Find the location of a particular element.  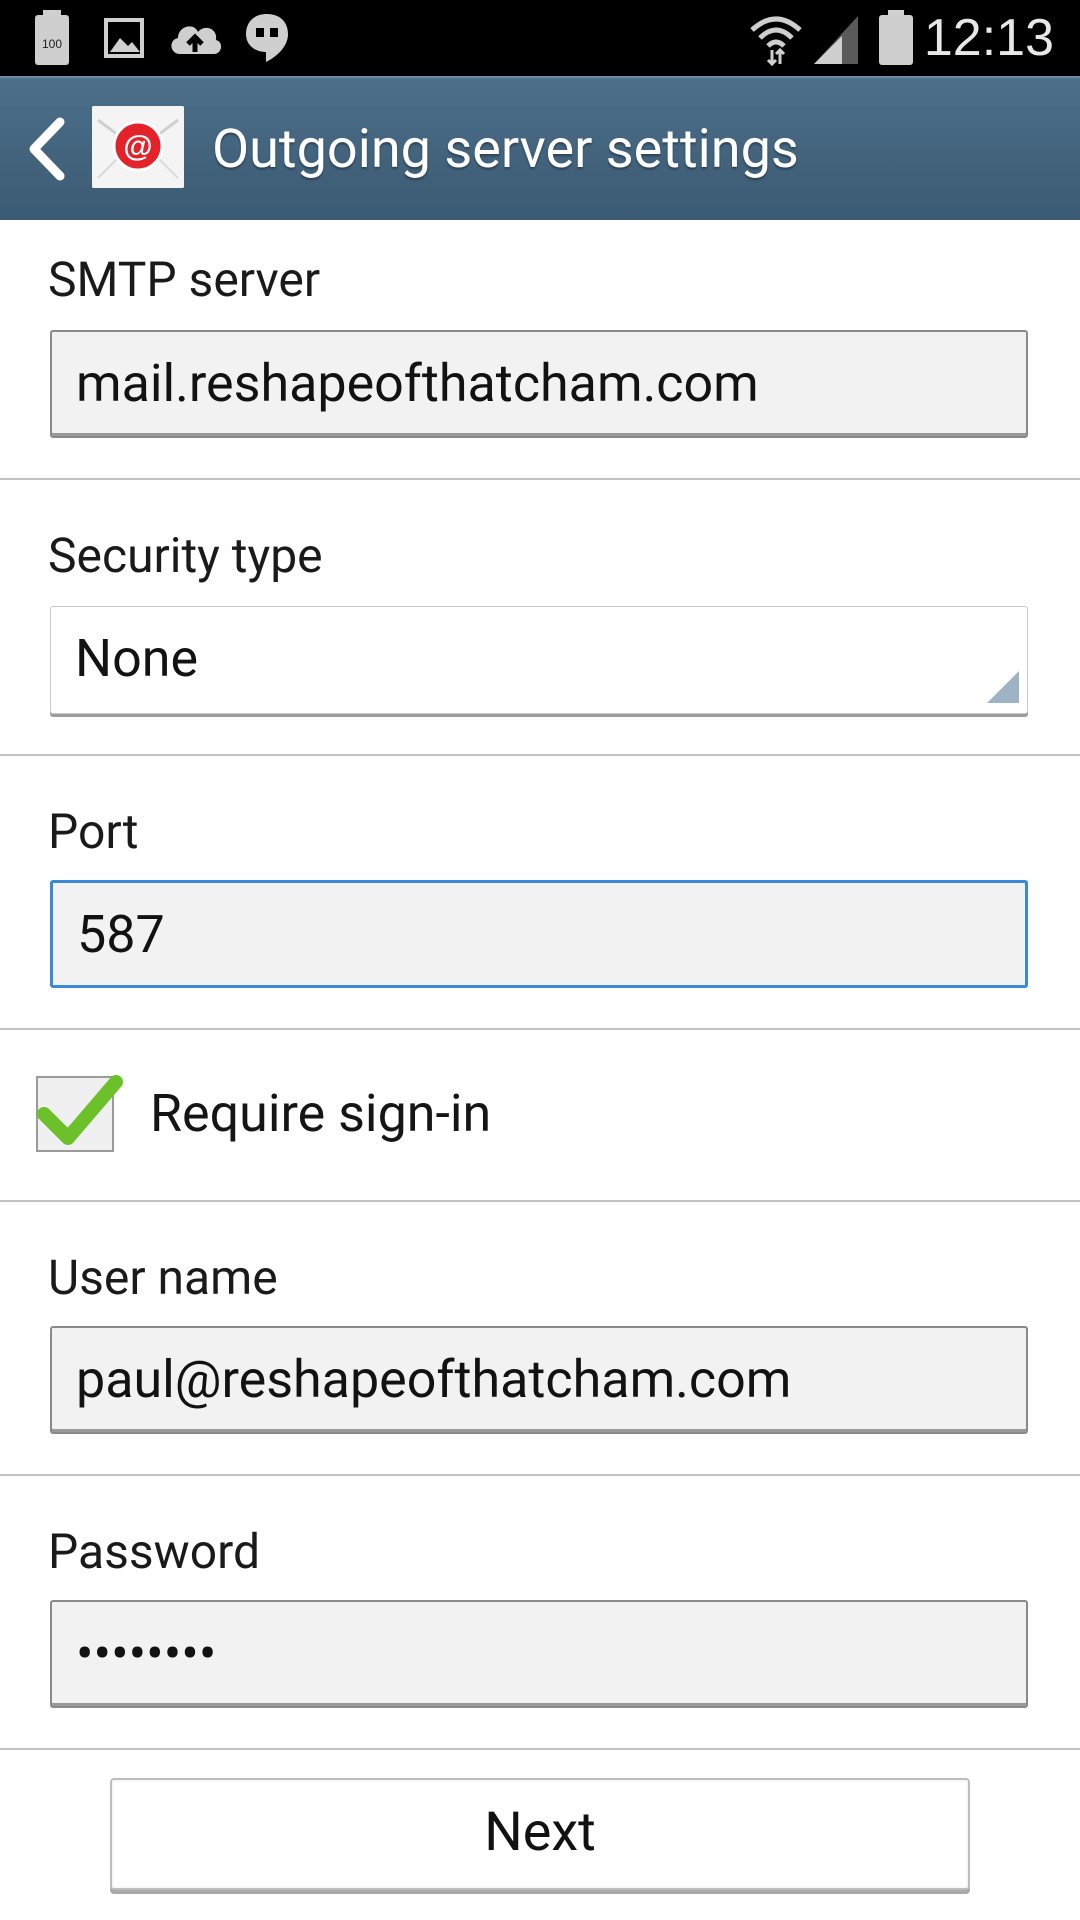

cloud-upload-icon is located at coordinates (196, 40).